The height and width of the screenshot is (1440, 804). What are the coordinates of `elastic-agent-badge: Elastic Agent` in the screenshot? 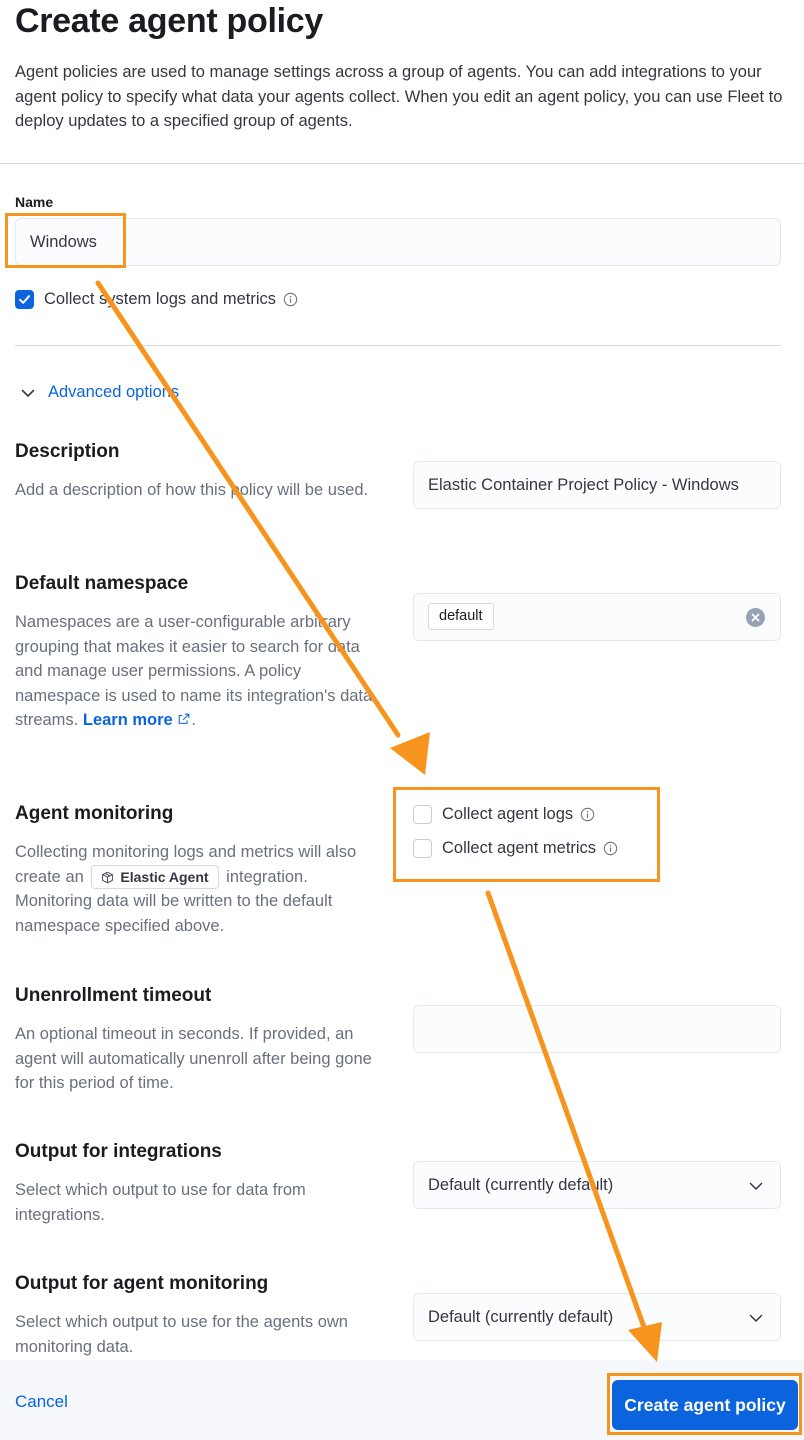 It's located at (155, 877).